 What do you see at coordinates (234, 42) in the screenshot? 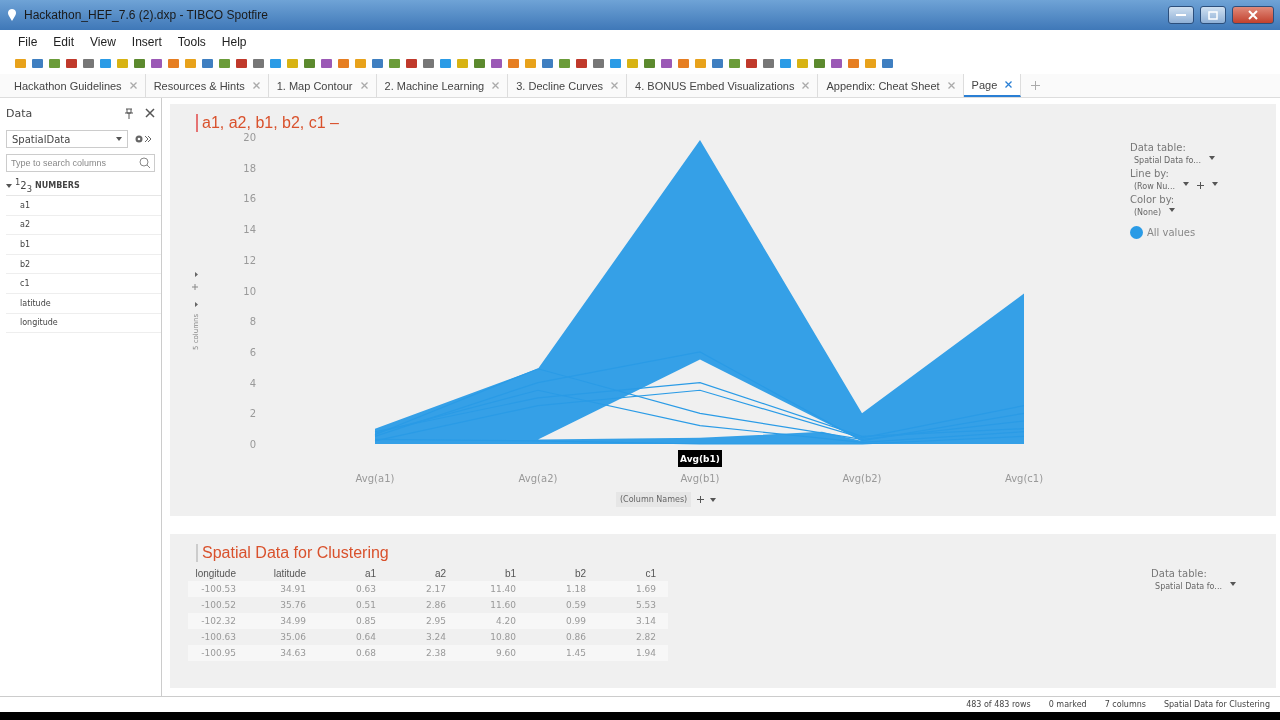
I see `menu-item: Help` at bounding box center [234, 42].